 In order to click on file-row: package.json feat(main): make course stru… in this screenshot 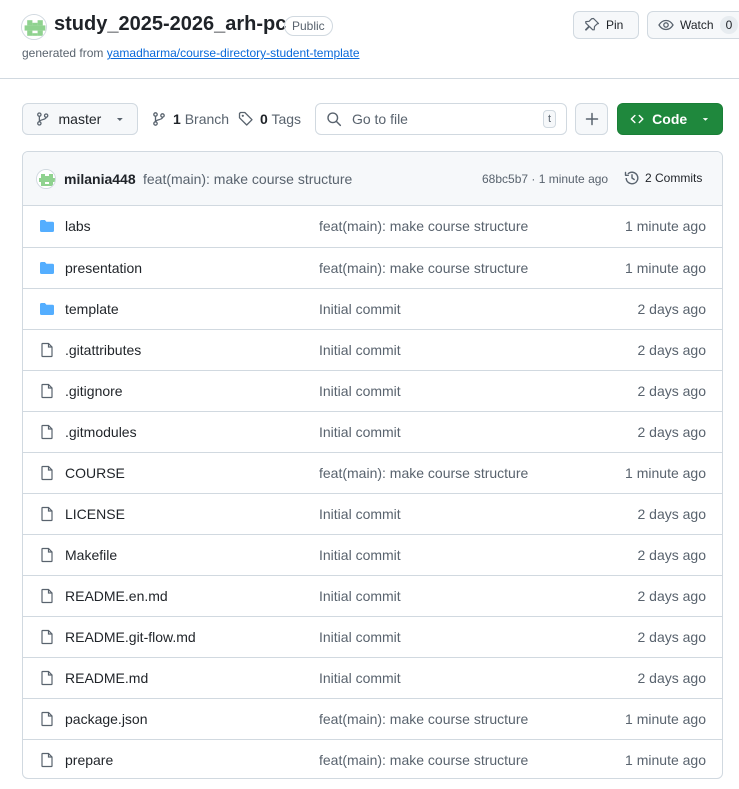, I will do `click(372, 718)`.